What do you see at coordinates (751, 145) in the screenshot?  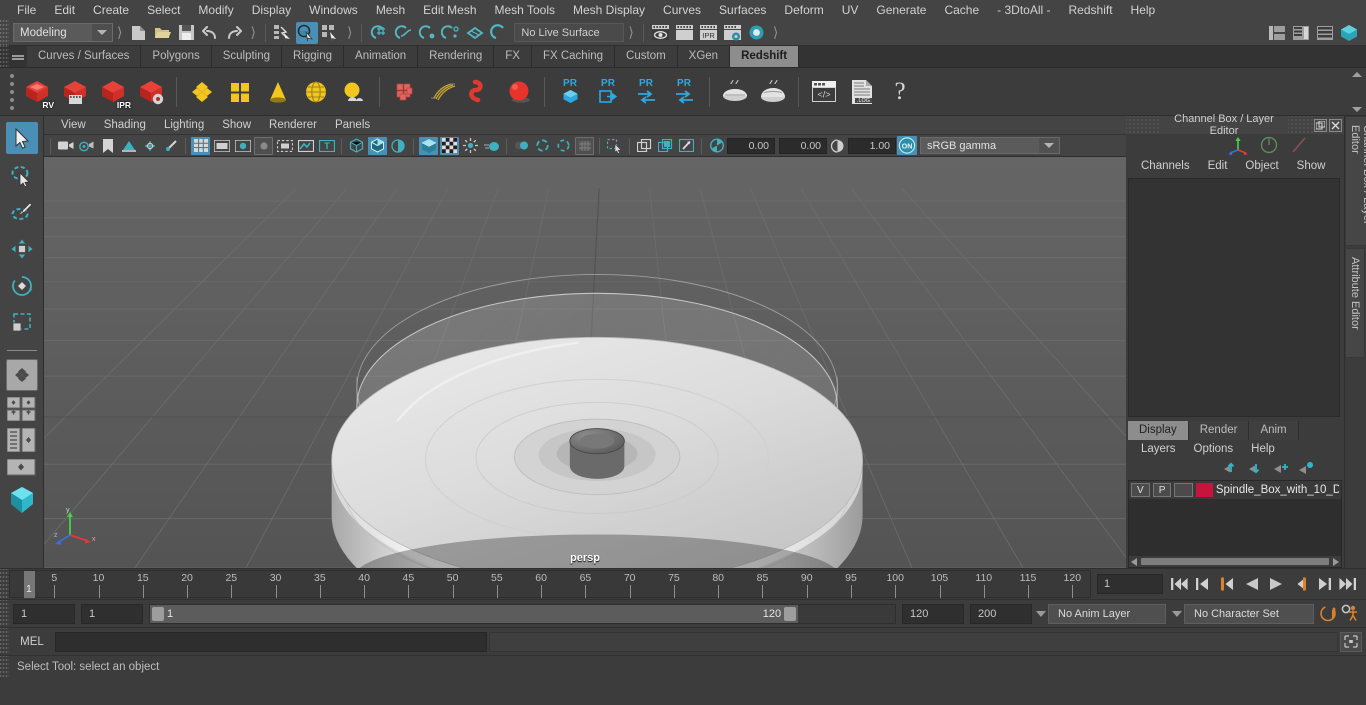 I see `exposure-field: 0.00` at bounding box center [751, 145].